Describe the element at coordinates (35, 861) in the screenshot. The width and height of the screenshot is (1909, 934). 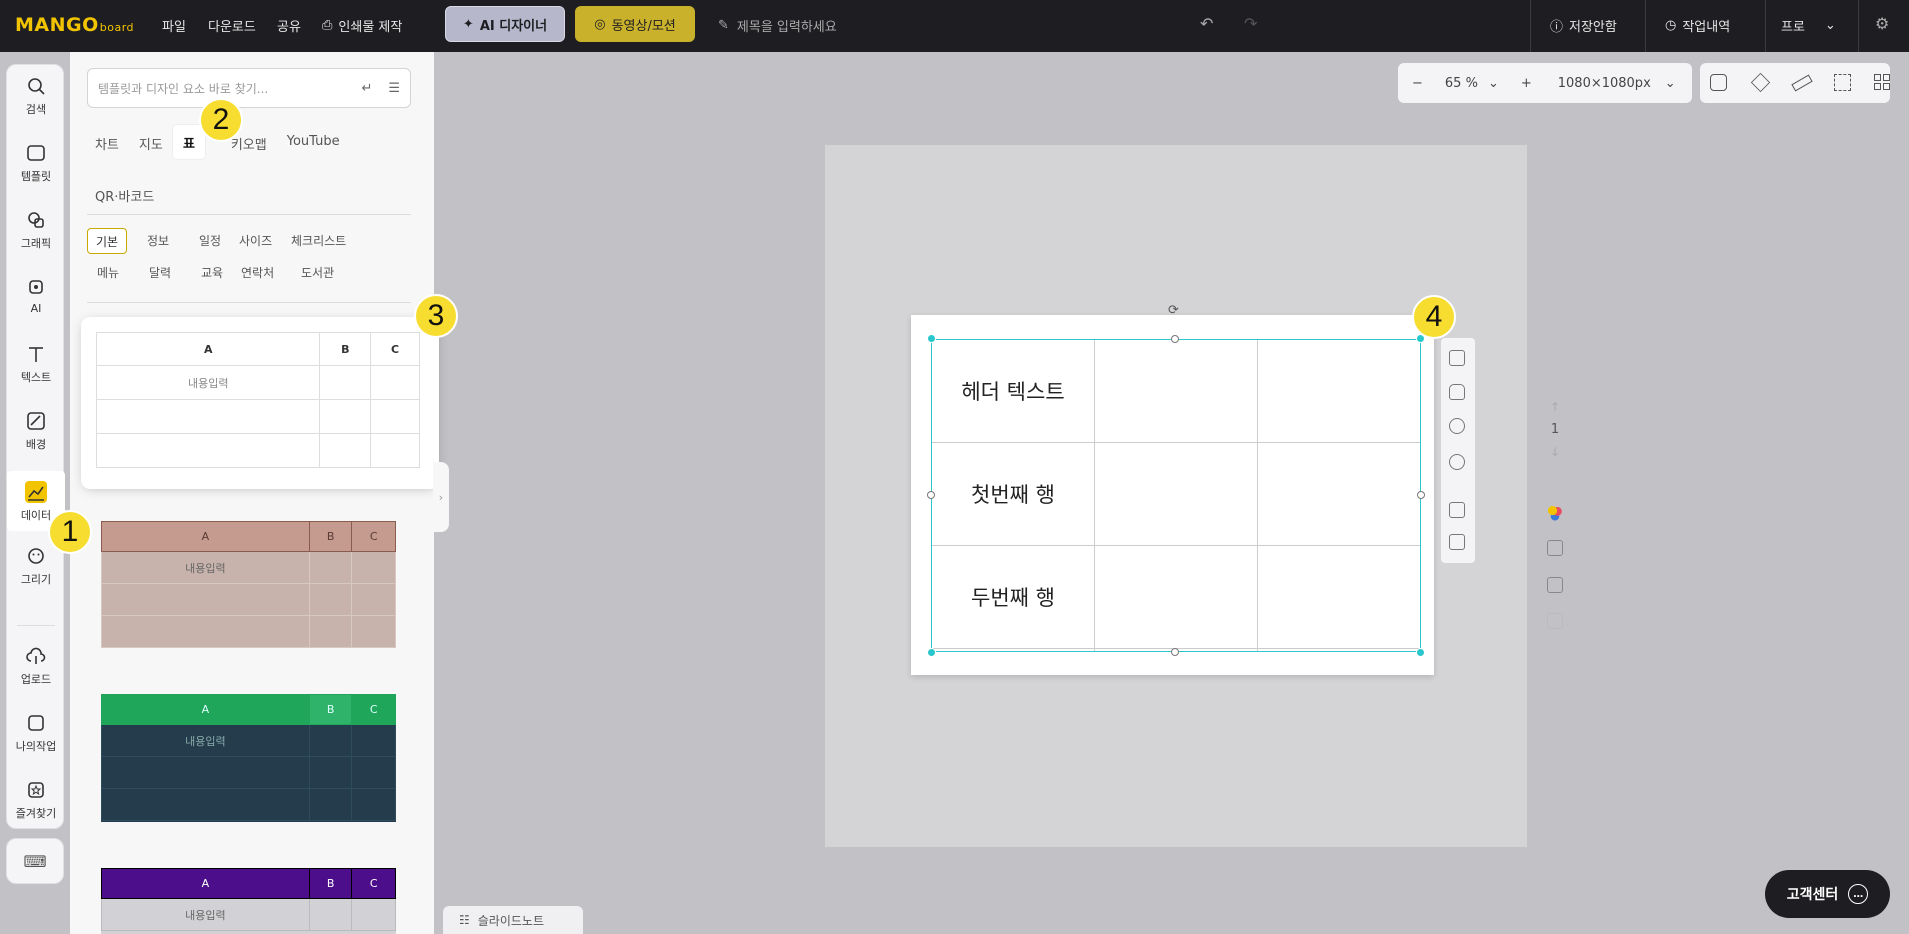
I see `keyboard-shortcut-button: ⌨` at that location.